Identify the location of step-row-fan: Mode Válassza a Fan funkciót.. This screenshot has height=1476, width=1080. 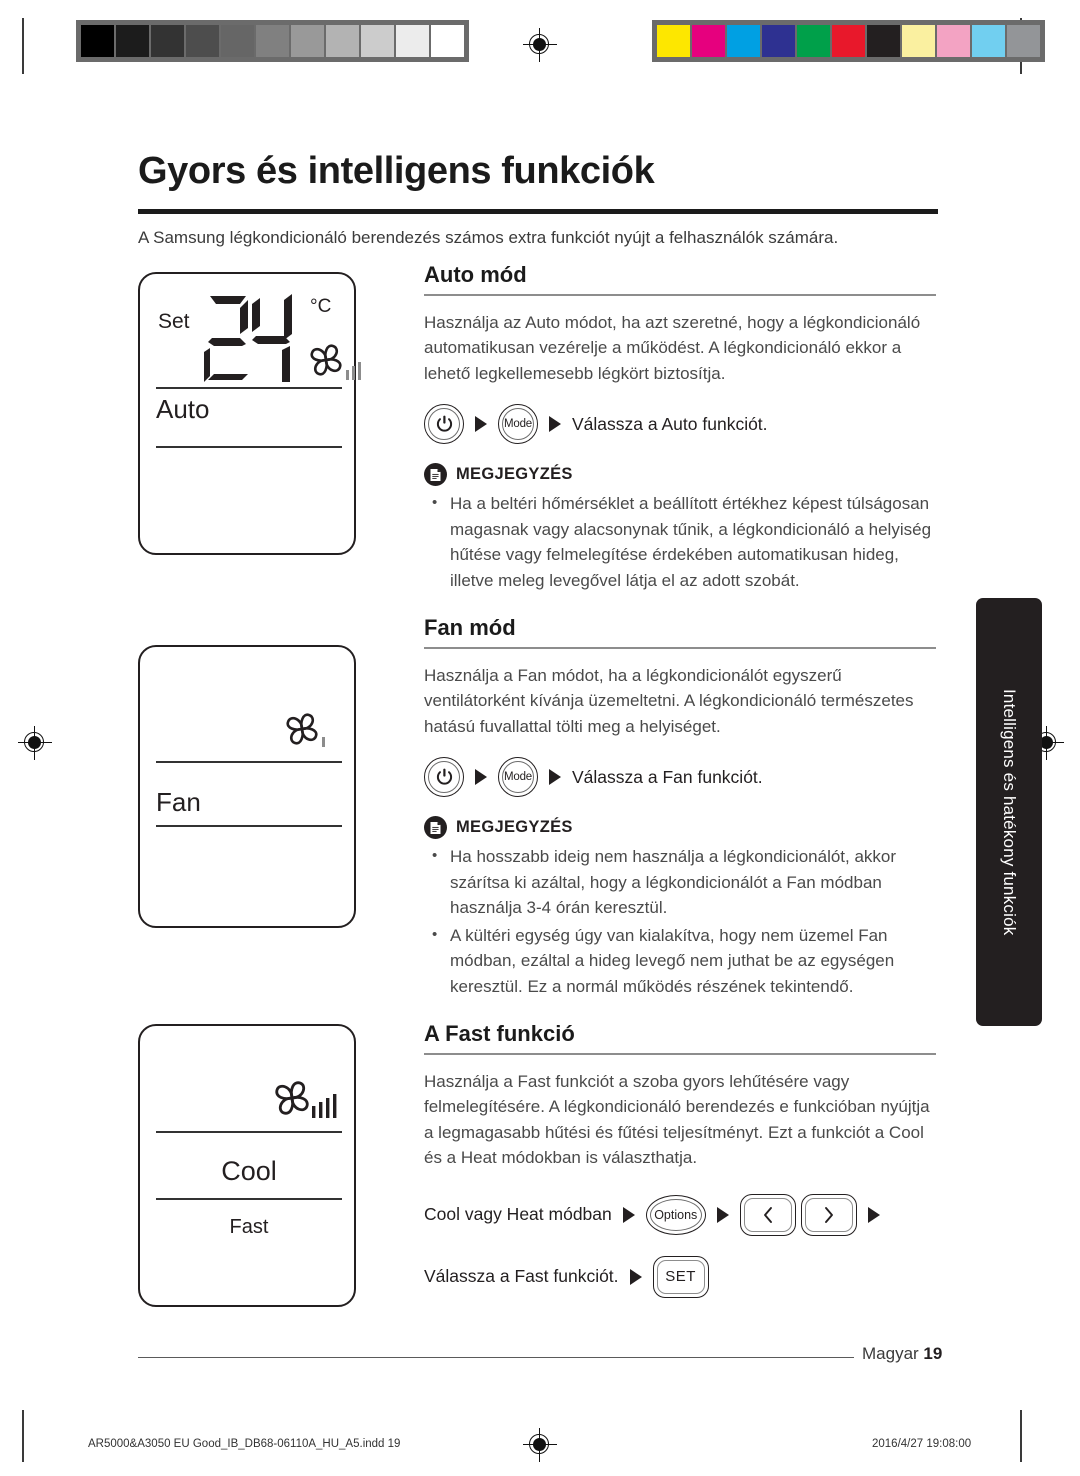
(680, 777).